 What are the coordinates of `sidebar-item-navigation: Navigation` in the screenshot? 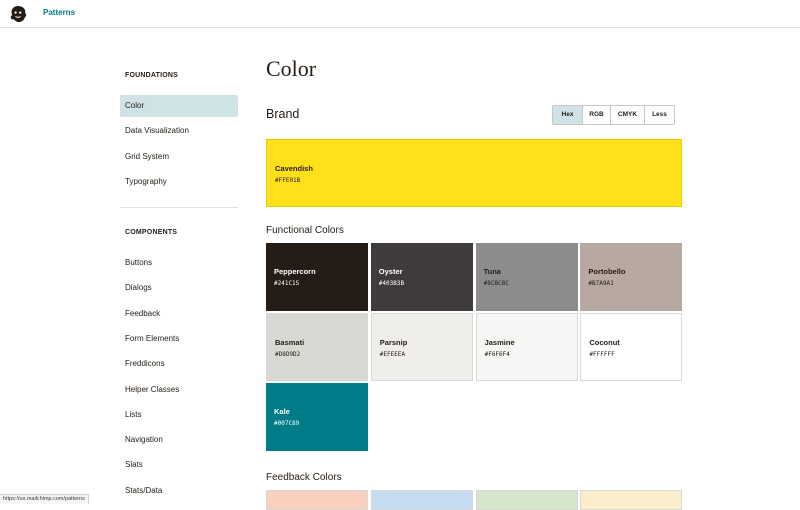 It's located at (179, 440).